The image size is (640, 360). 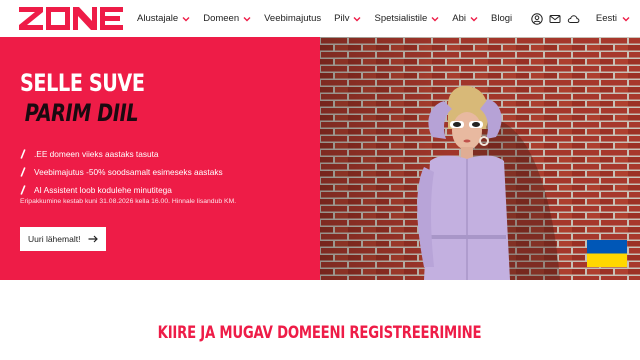 I want to click on nav-item-label: Blogi, so click(x=502, y=18).